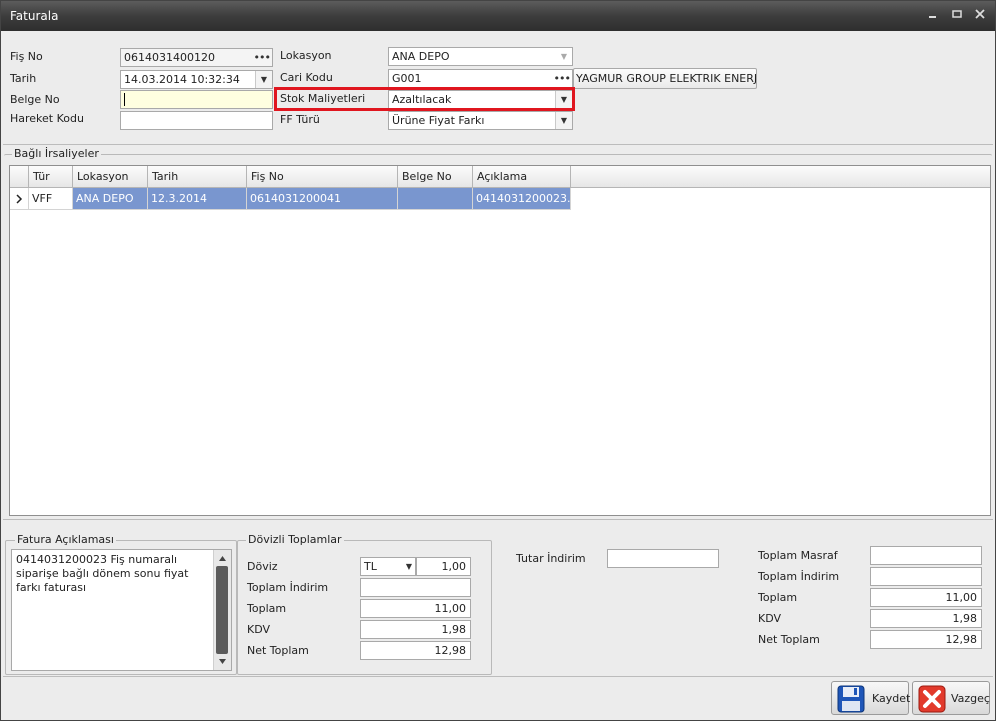 This screenshot has width=996, height=721. I want to click on save-button: Kaydet, so click(871, 698).